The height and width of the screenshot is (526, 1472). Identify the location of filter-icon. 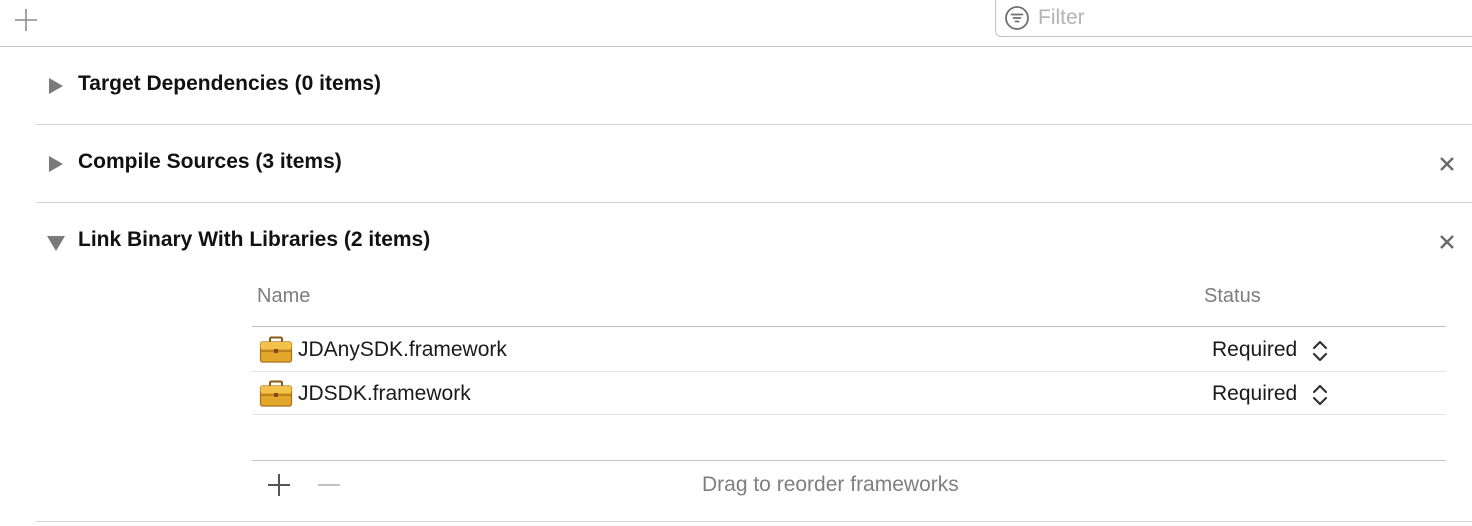
(1017, 18).